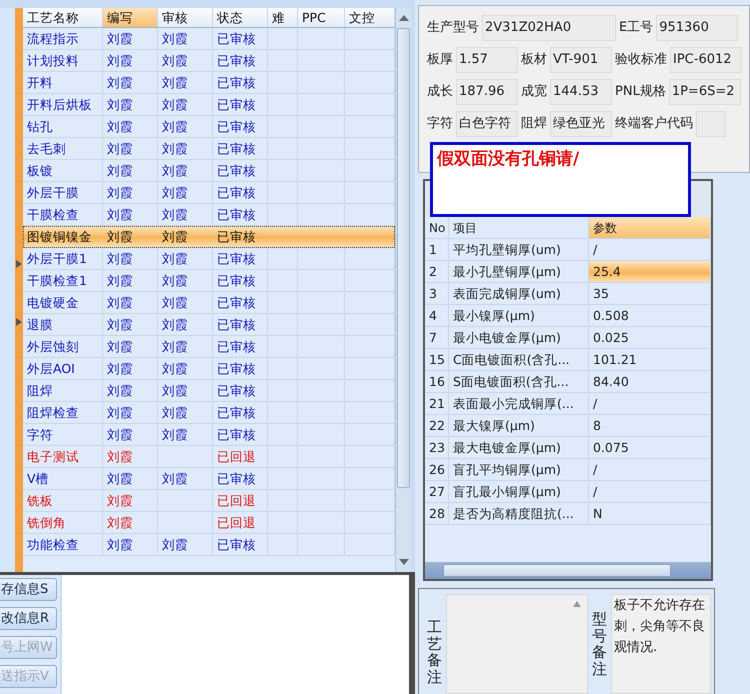  I want to click on remark-textarea: 板子不允许存在刺，尖角等不良观情况., so click(661, 644).